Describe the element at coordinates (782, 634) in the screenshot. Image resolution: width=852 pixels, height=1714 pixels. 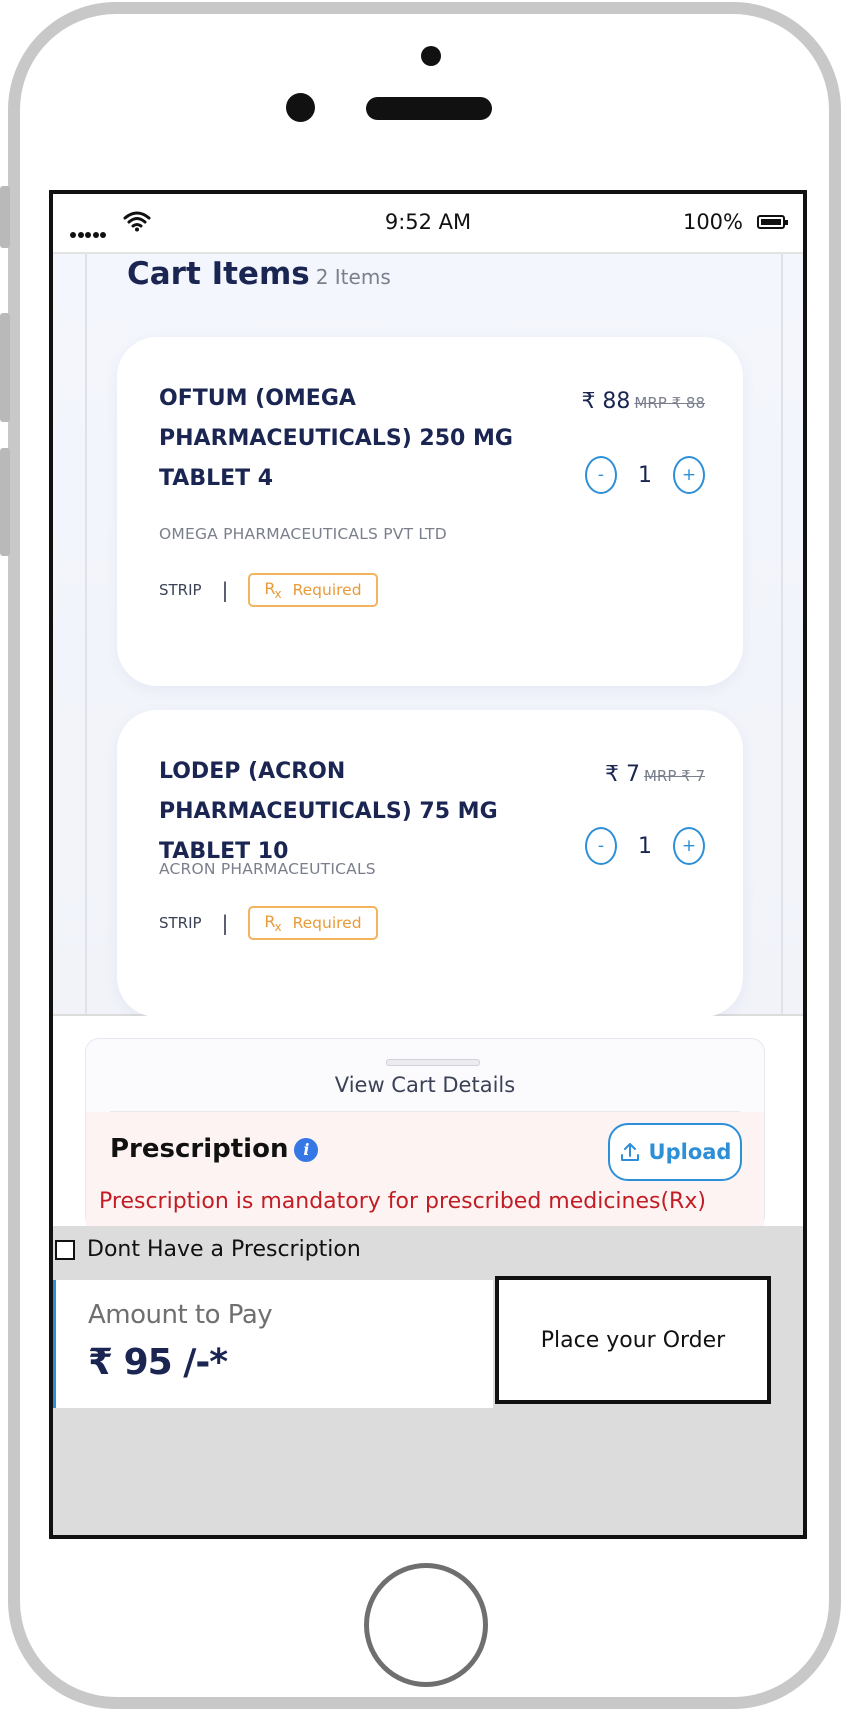
I see `content-border-right` at that location.